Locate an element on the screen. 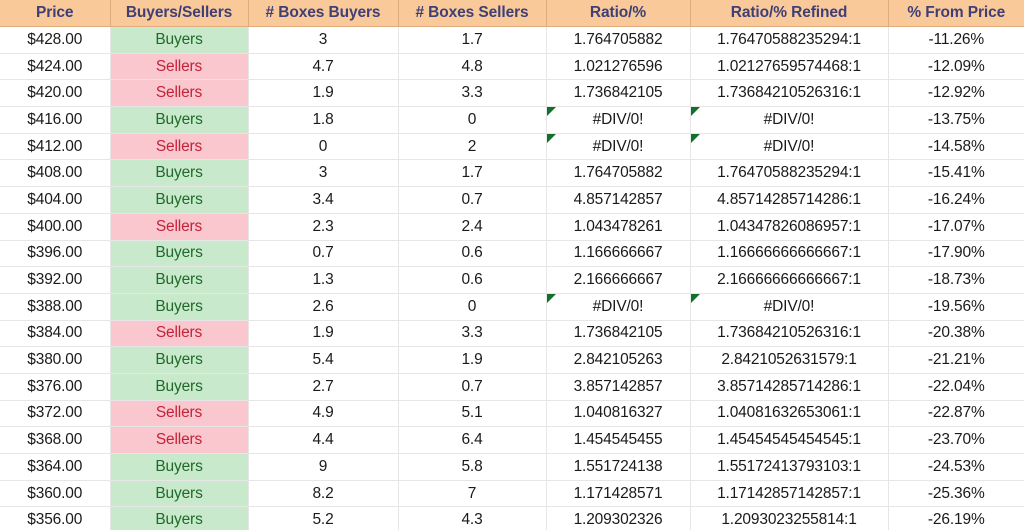  cell-ratio: 1.736842105 is located at coordinates (618, 93).